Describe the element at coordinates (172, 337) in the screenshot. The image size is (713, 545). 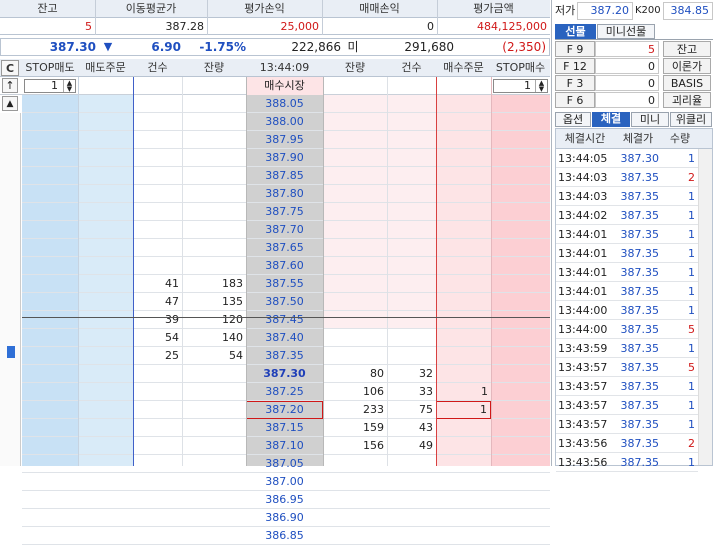
I see `ask-count: 54` at that location.